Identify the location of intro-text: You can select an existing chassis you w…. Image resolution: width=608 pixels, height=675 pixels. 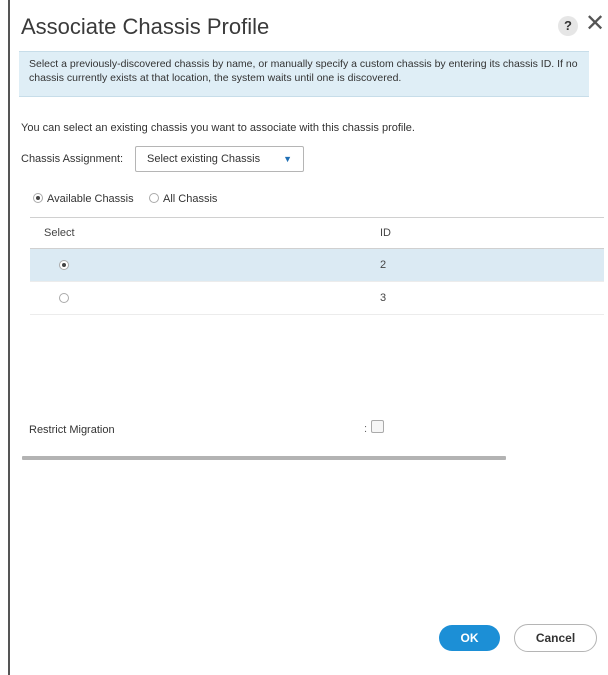
(218, 128).